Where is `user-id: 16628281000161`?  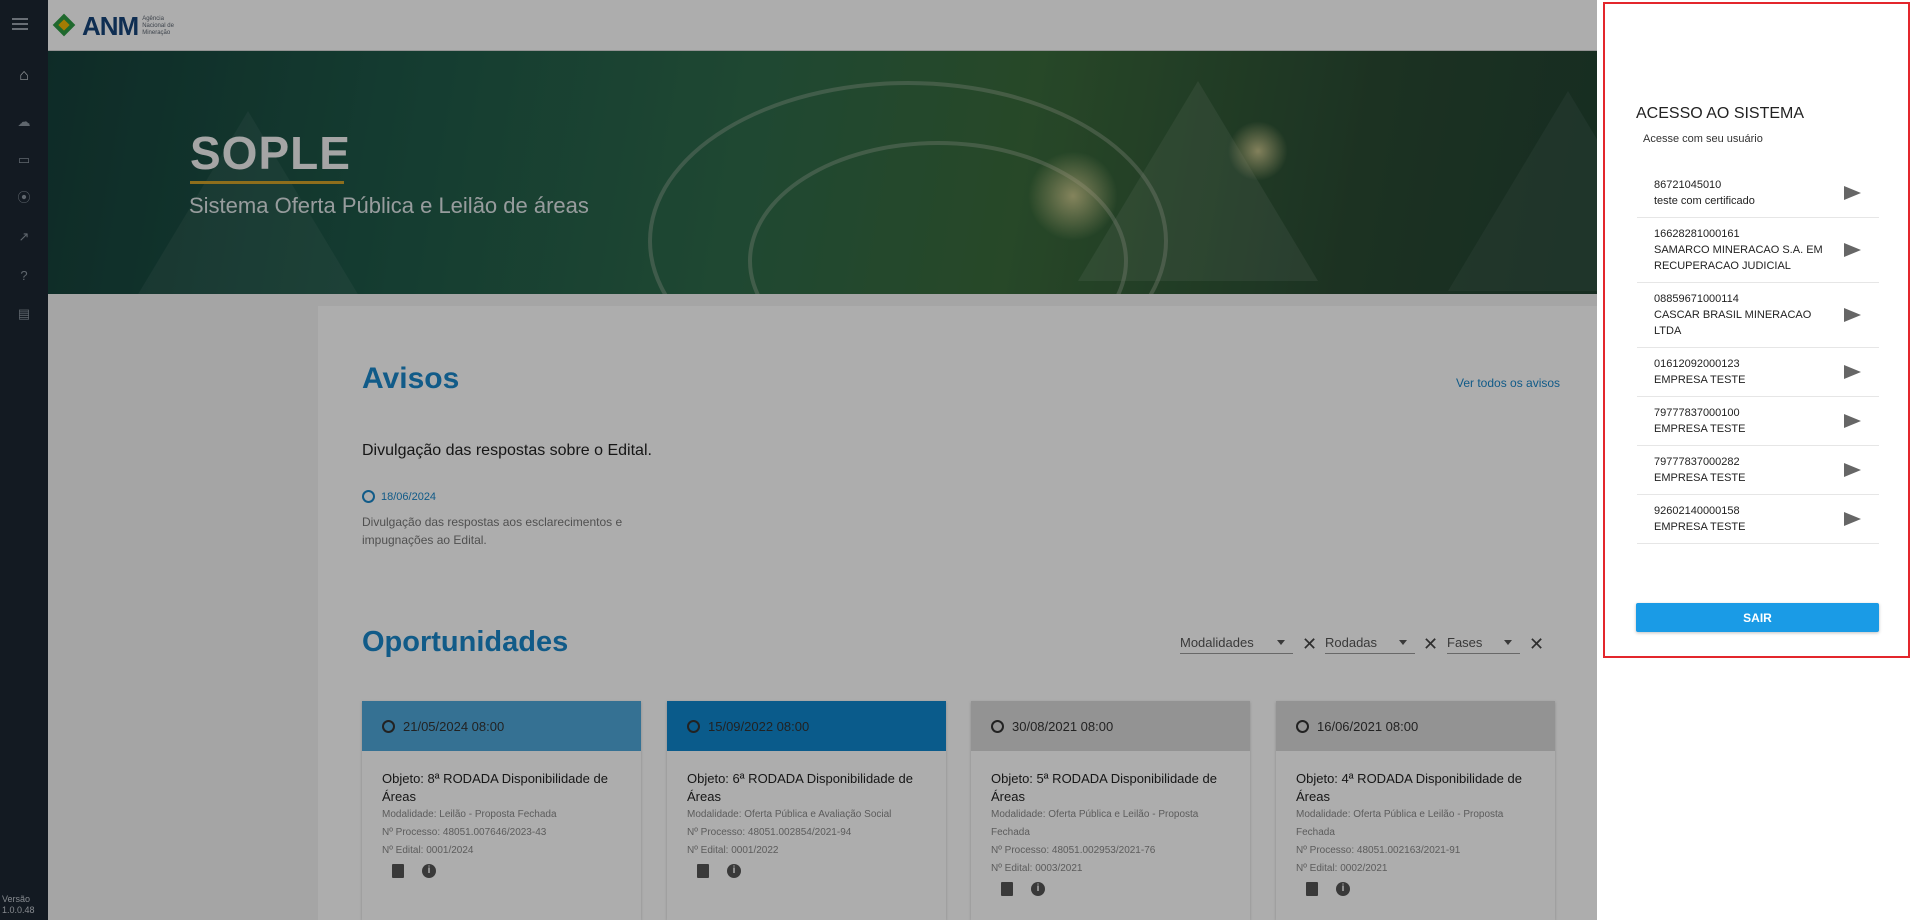 user-id: 16628281000161 is located at coordinates (1697, 234).